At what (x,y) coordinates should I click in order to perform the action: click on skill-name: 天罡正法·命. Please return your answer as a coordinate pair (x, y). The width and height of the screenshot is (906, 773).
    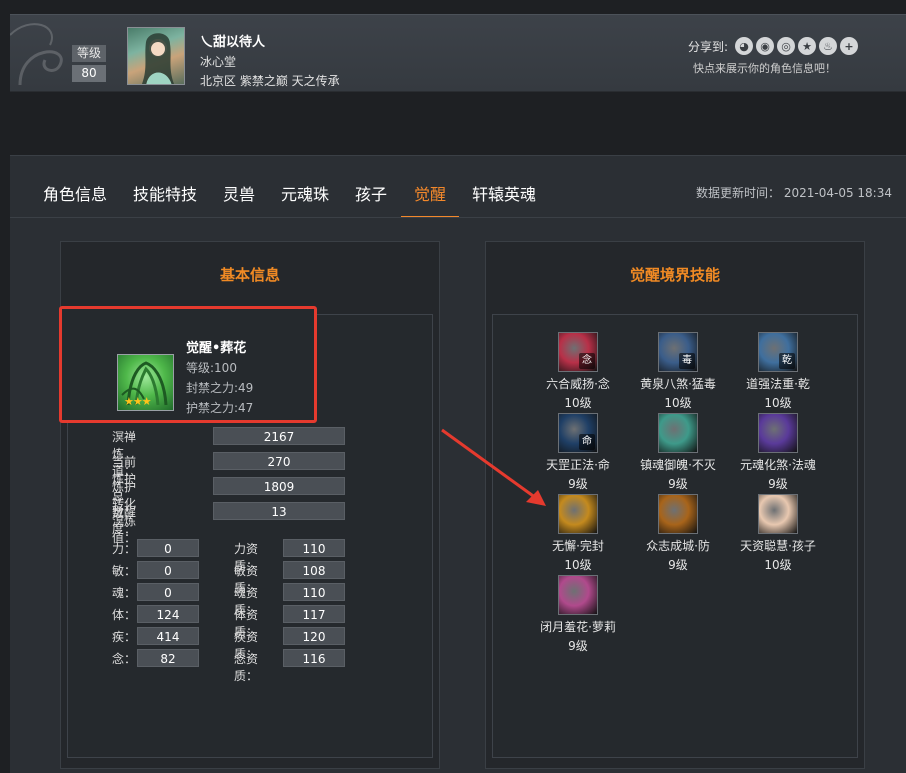
    Looking at the image, I should click on (578, 465).